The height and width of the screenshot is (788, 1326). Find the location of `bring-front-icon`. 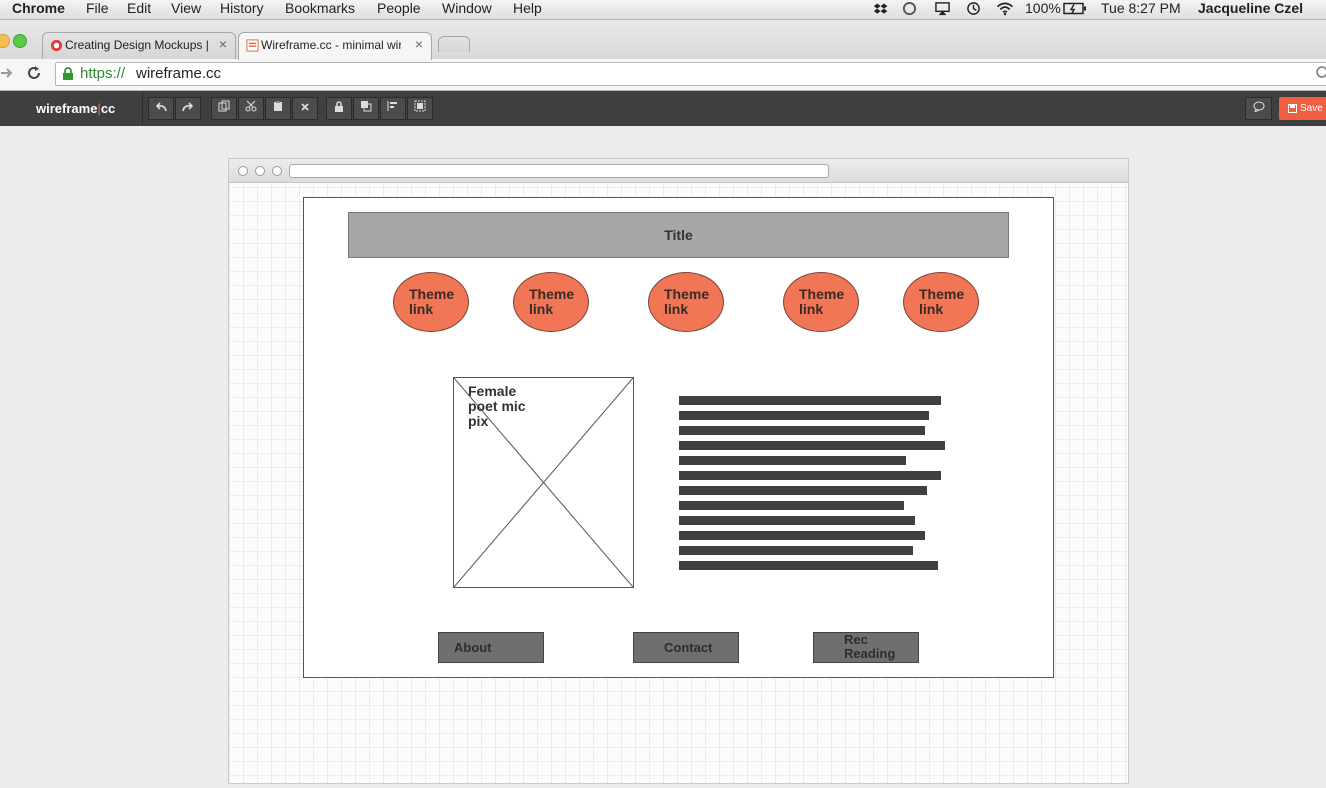

bring-front-icon is located at coordinates (366, 106).